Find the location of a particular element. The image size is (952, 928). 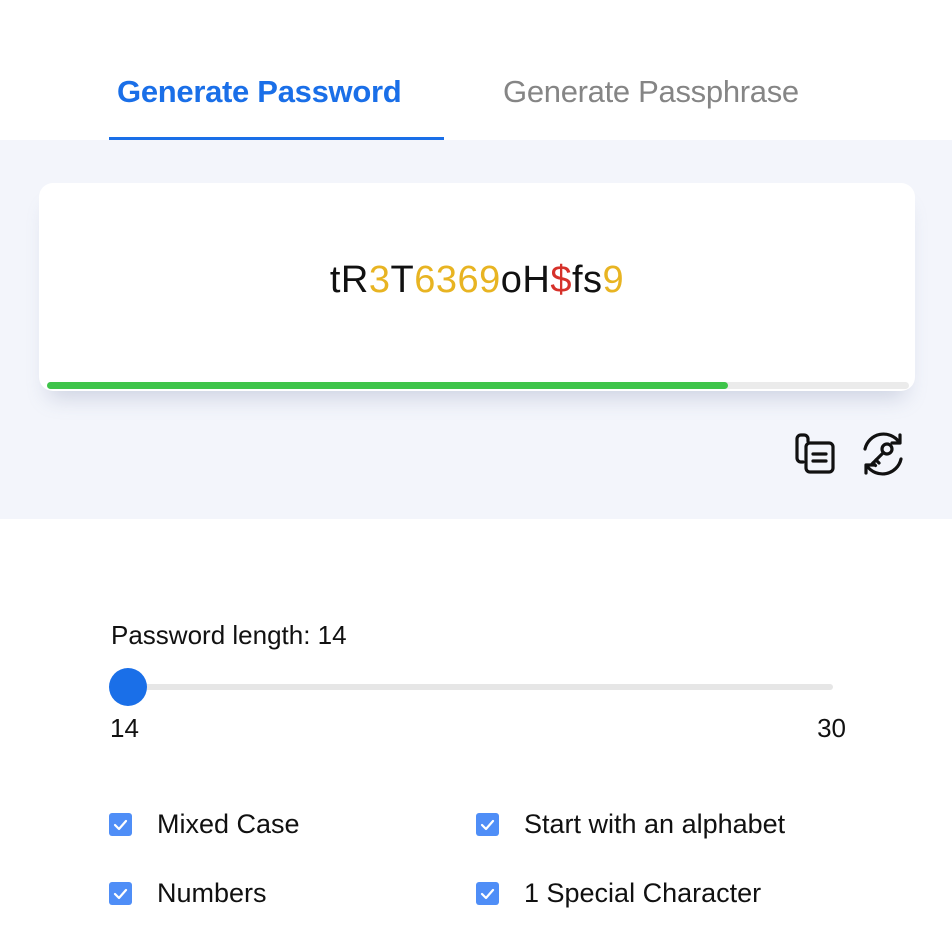

option-start-with-alphabet: Start with an alphabet is located at coordinates (630, 824).